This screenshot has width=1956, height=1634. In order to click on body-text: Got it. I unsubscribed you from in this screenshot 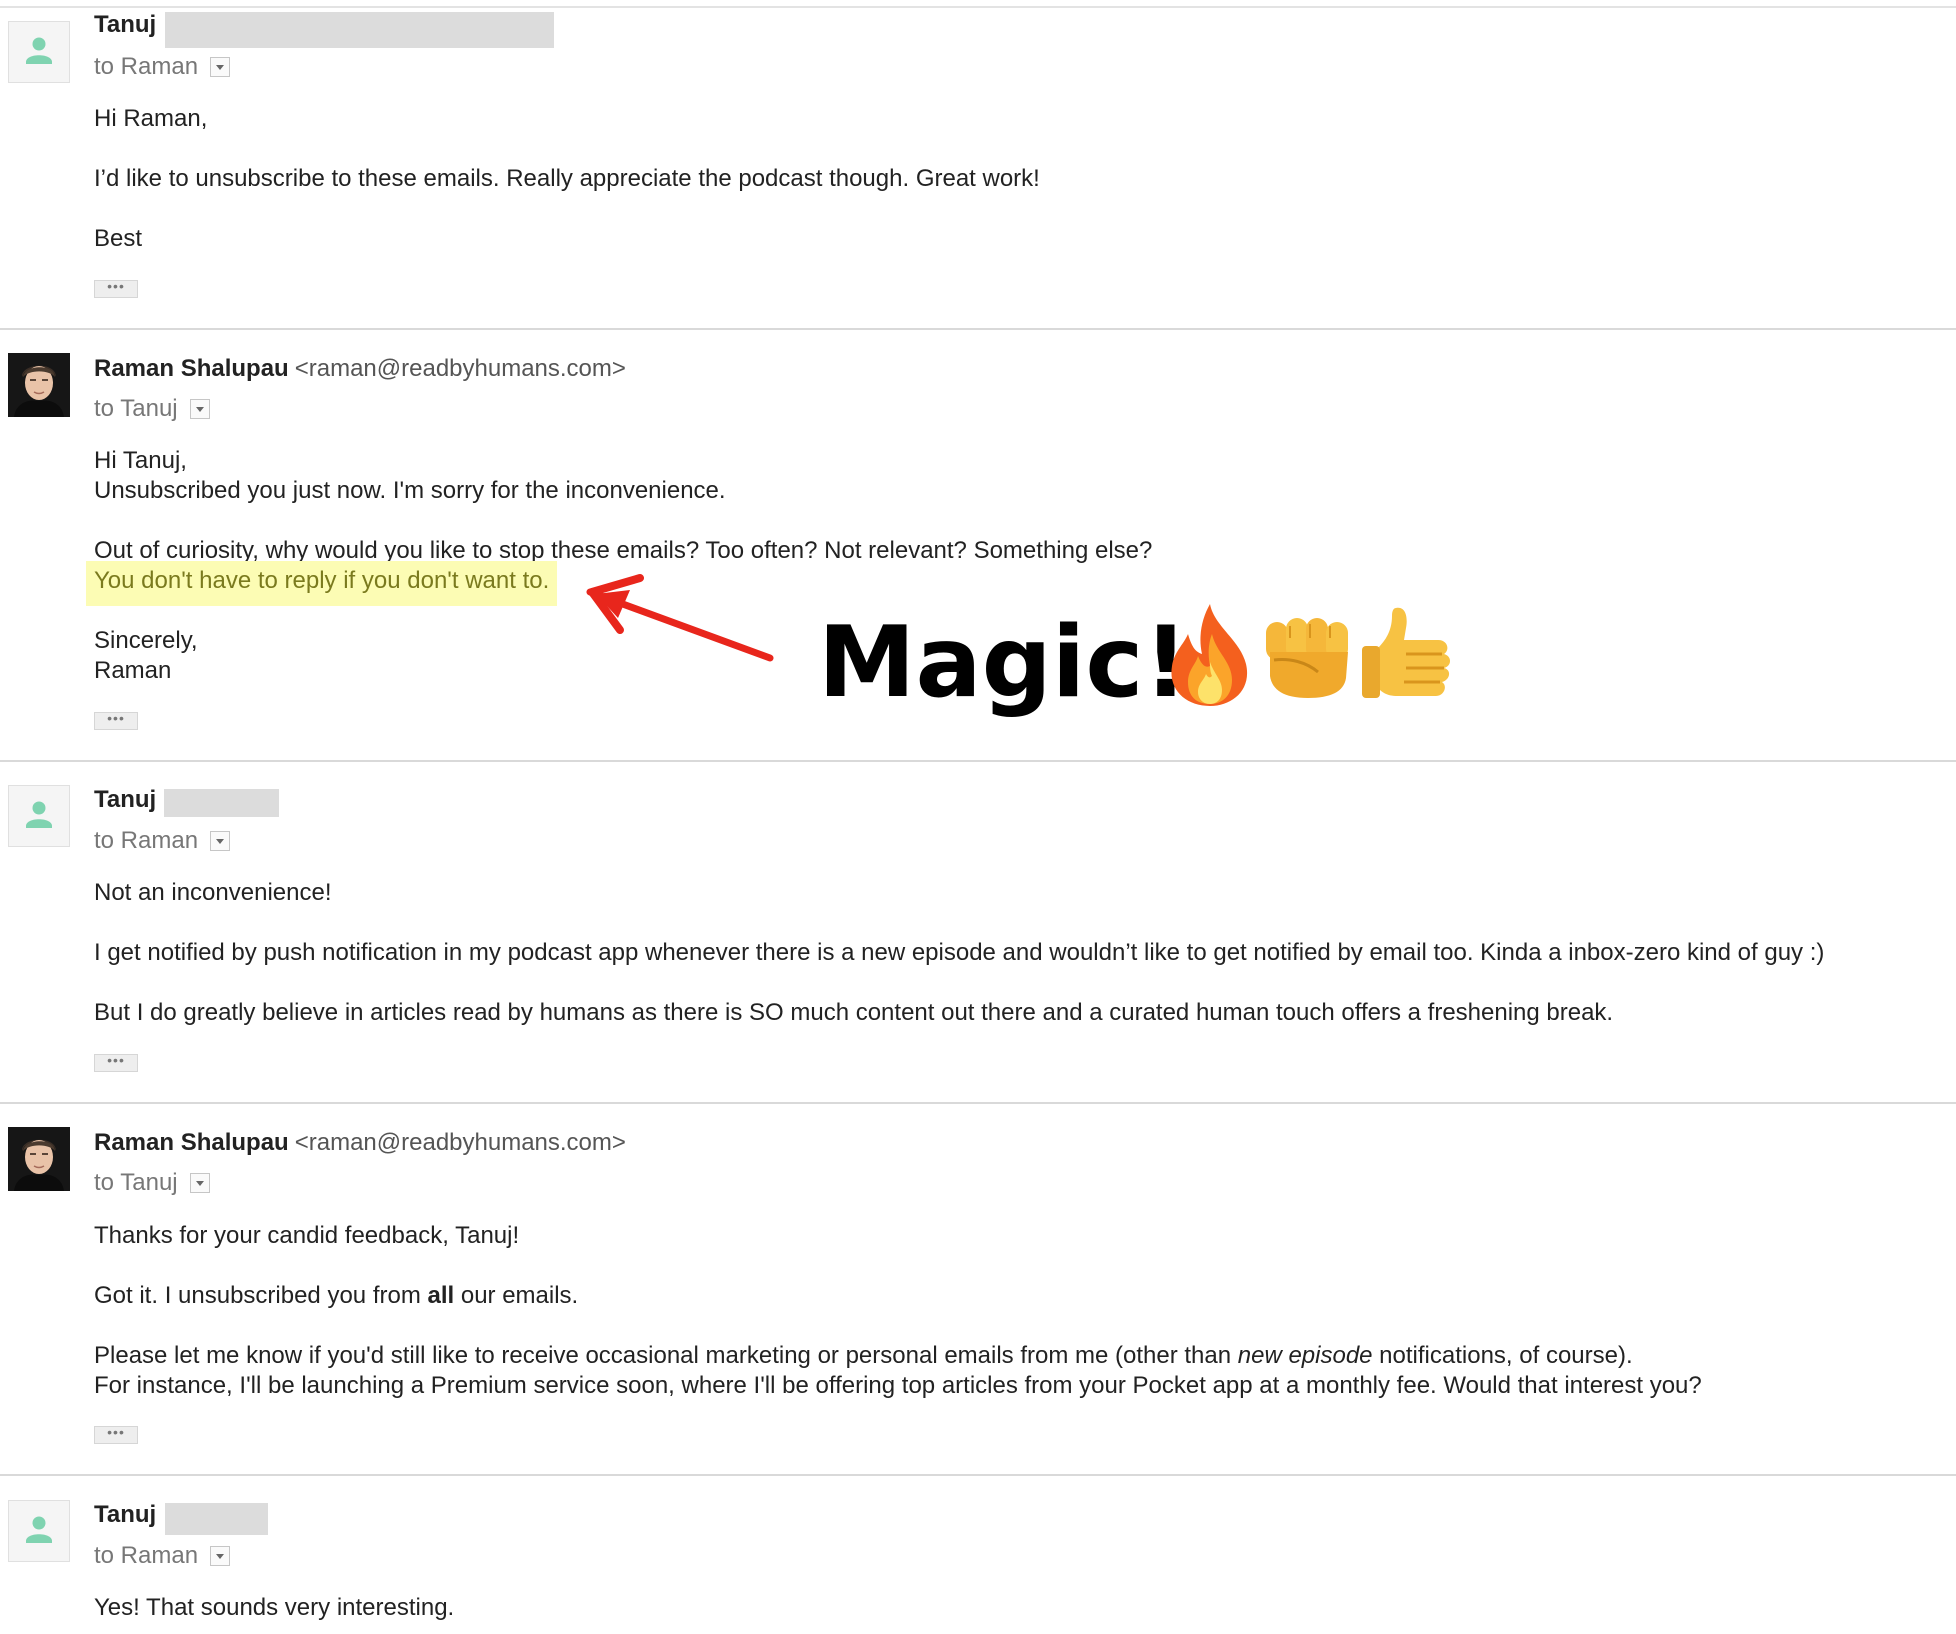, I will do `click(261, 1295)`.